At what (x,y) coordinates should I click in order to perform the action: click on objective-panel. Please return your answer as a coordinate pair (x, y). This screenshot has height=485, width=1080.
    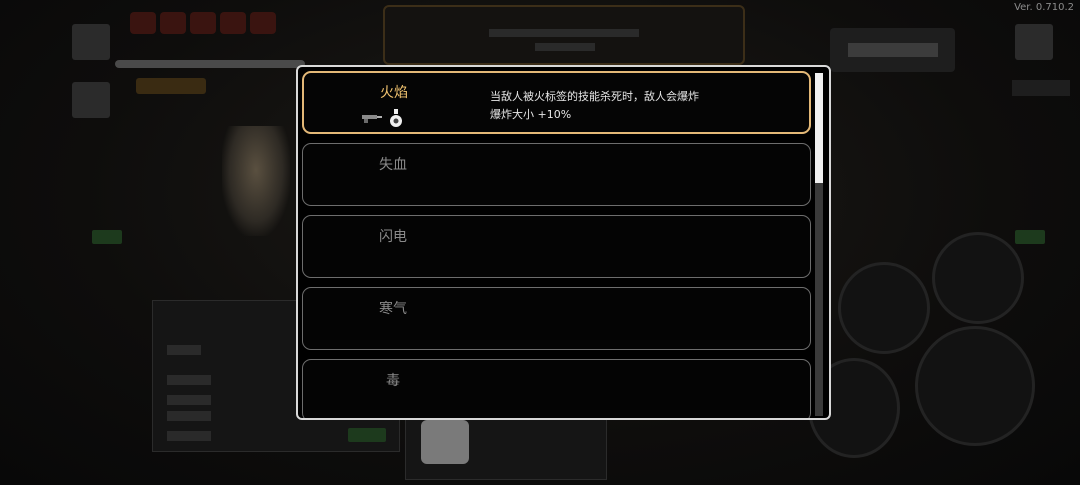
    Looking at the image, I should click on (892, 50).